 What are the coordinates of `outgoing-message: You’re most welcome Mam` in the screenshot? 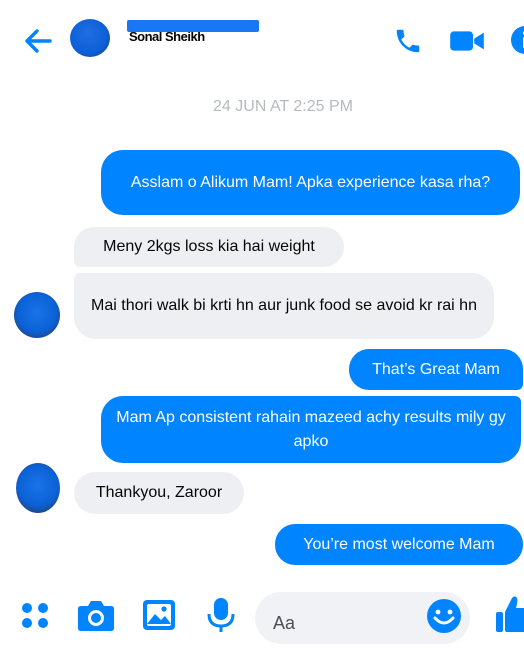 It's located at (399, 544).